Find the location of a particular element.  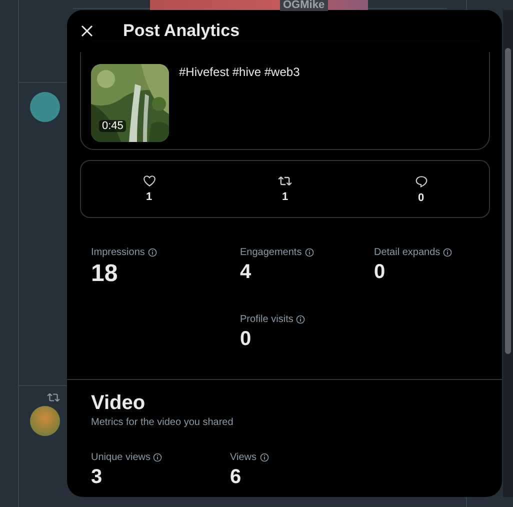

metric-label: Engagements is located at coordinates (271, 252).